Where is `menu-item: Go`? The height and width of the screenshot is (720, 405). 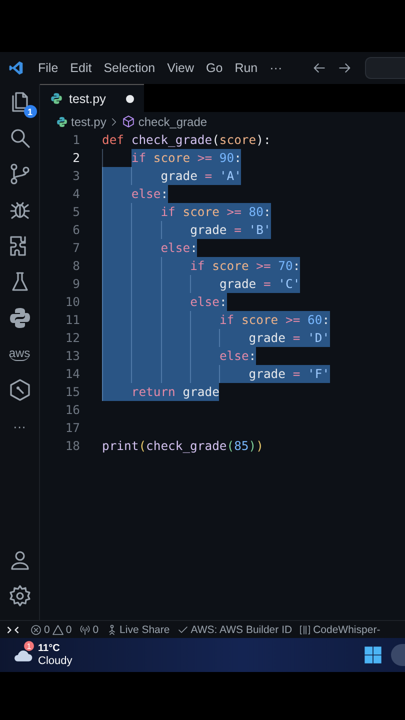 menu-item: Go is located at coordinates (214, 68).